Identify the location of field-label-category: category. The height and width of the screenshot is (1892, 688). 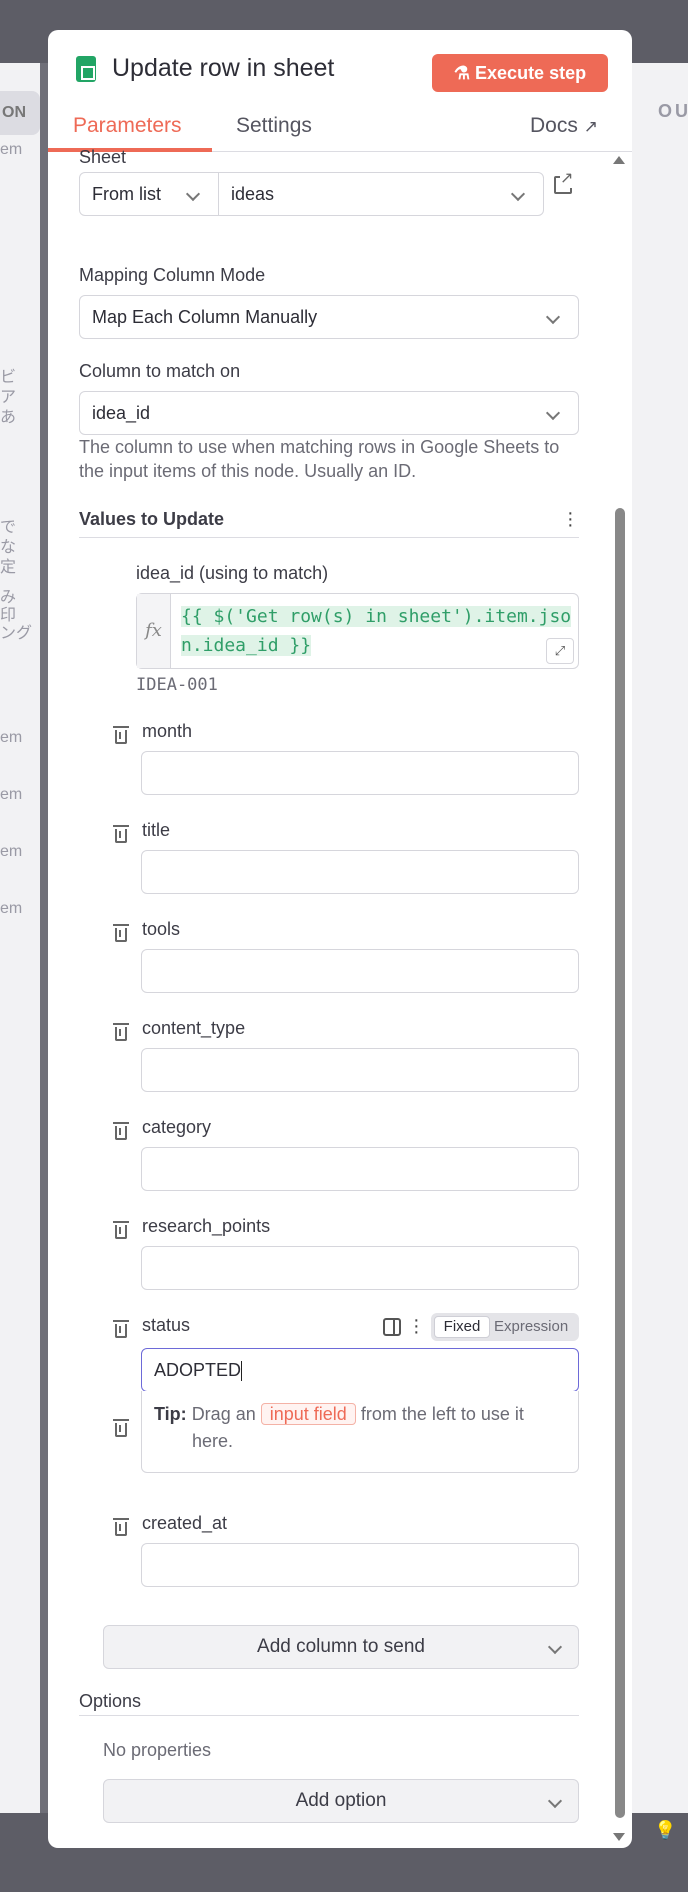
(177, 1127).